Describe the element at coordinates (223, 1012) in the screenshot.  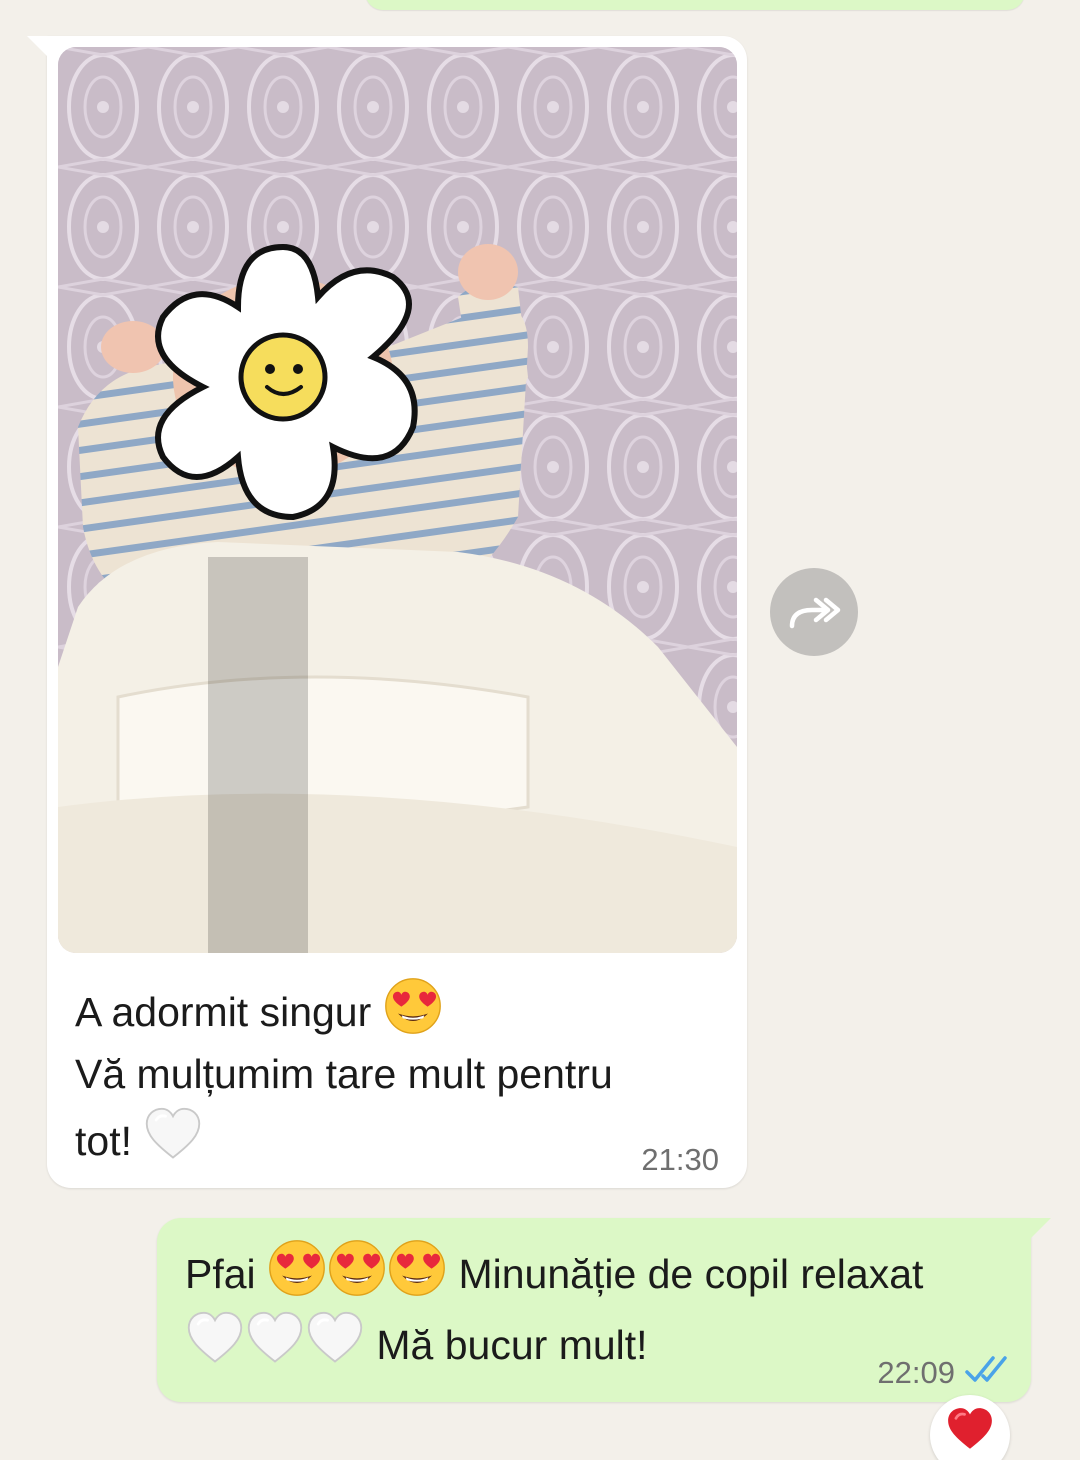
I see `caption-line-1: A adormit singur` at that location.